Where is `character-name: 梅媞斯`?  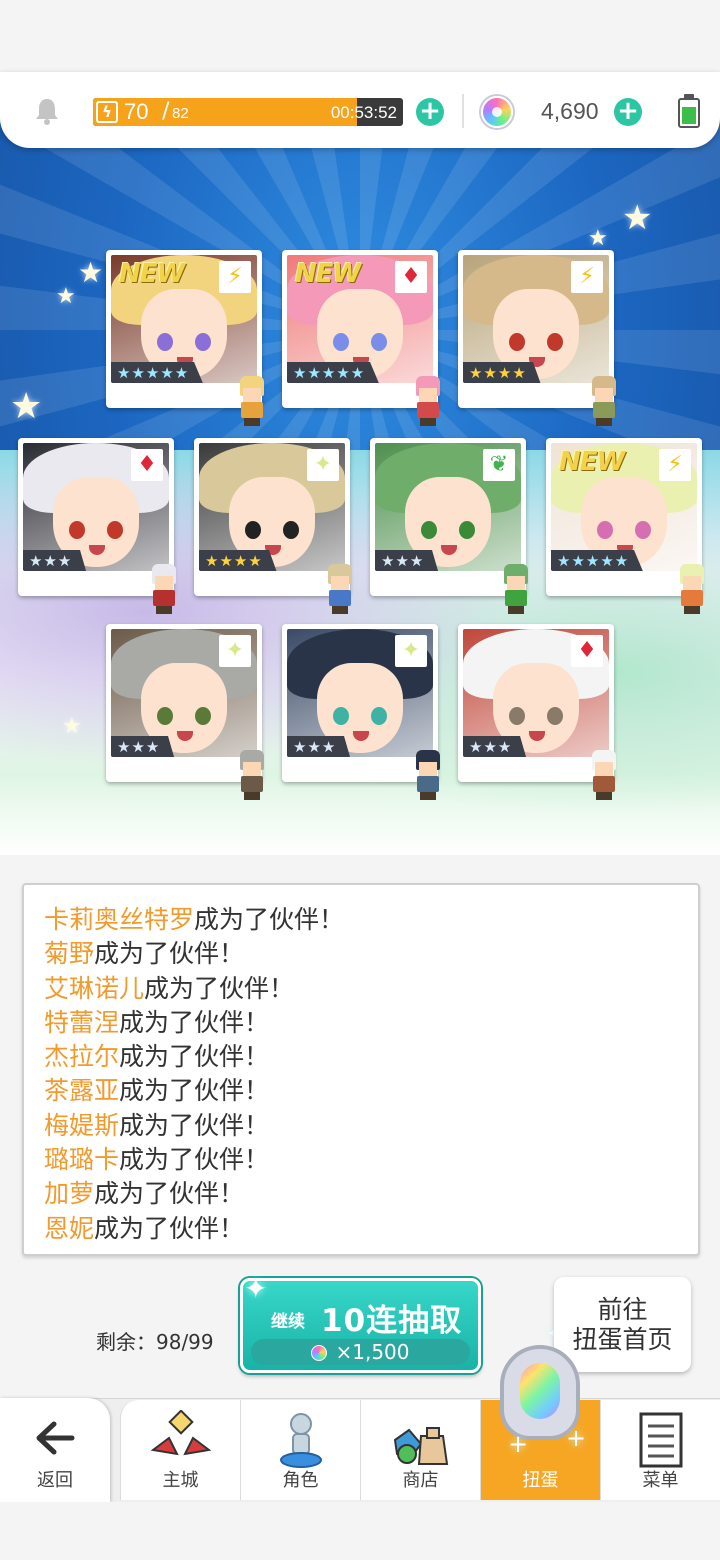
character-name: 梅媞斯 is located at coordinates (82, 1125).